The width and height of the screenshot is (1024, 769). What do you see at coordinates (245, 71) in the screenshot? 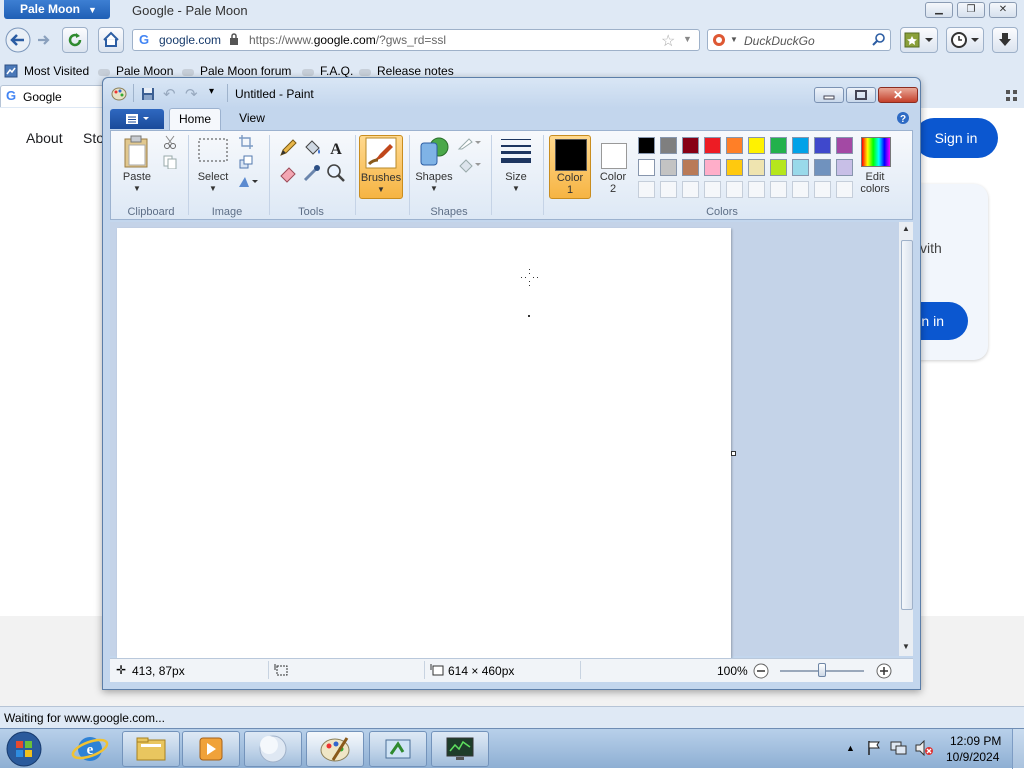
I see `bookmark-pale-moon-forum: Pale Moon forum` at bounding box center [245, 71].